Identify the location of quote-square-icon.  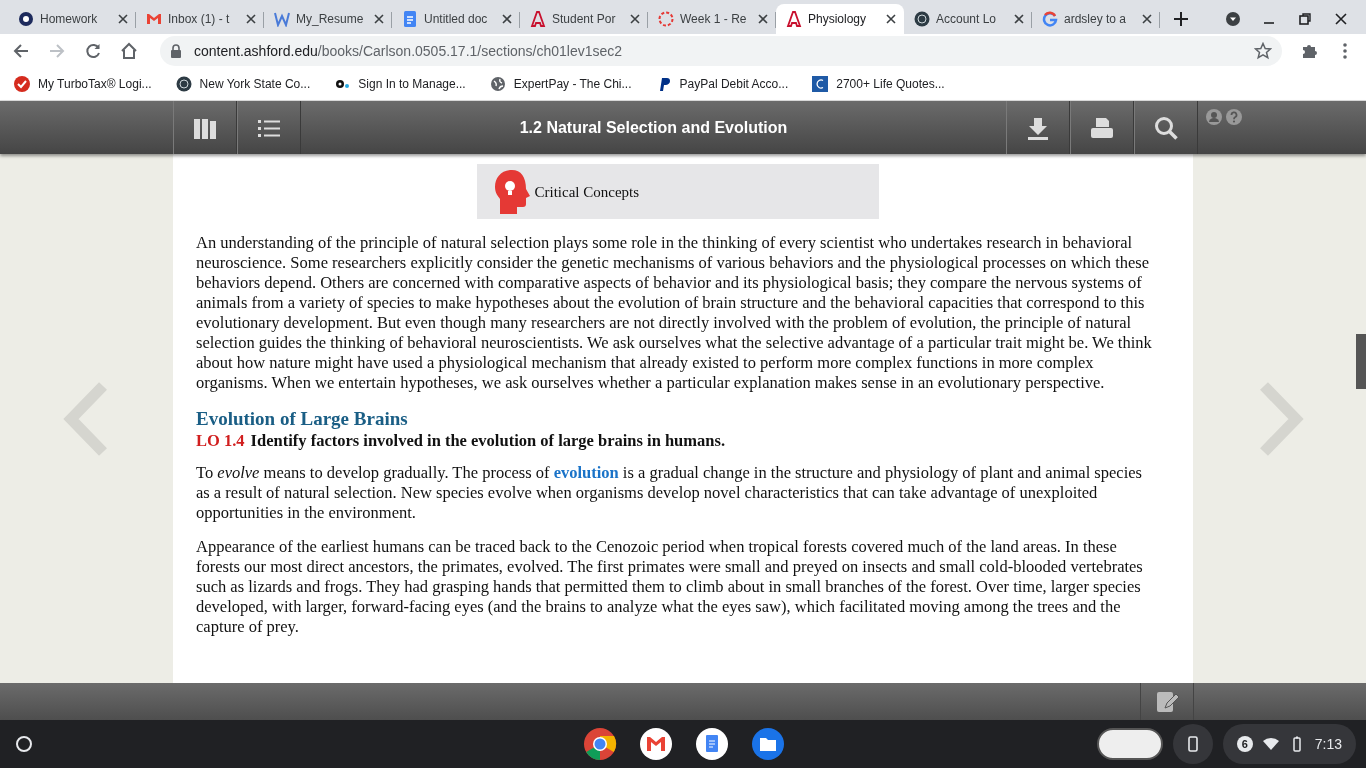
(820, 84).